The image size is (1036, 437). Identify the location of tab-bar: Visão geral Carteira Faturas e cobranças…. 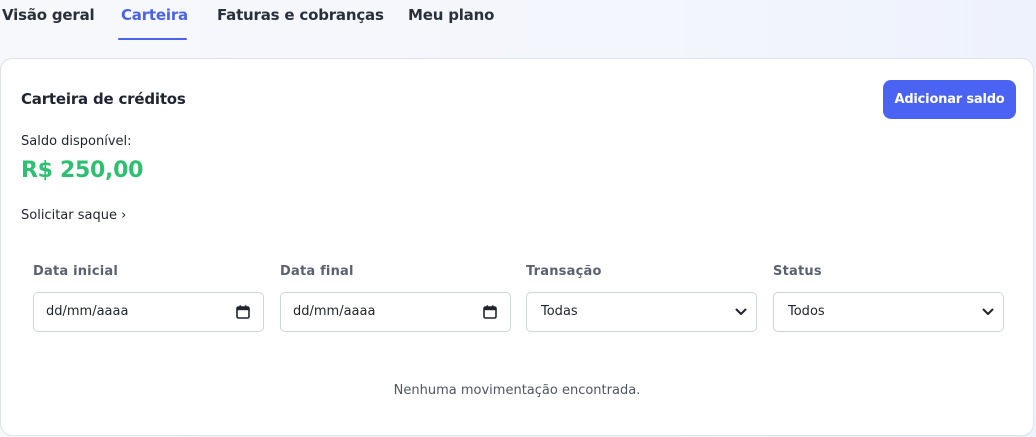
(518, 21).